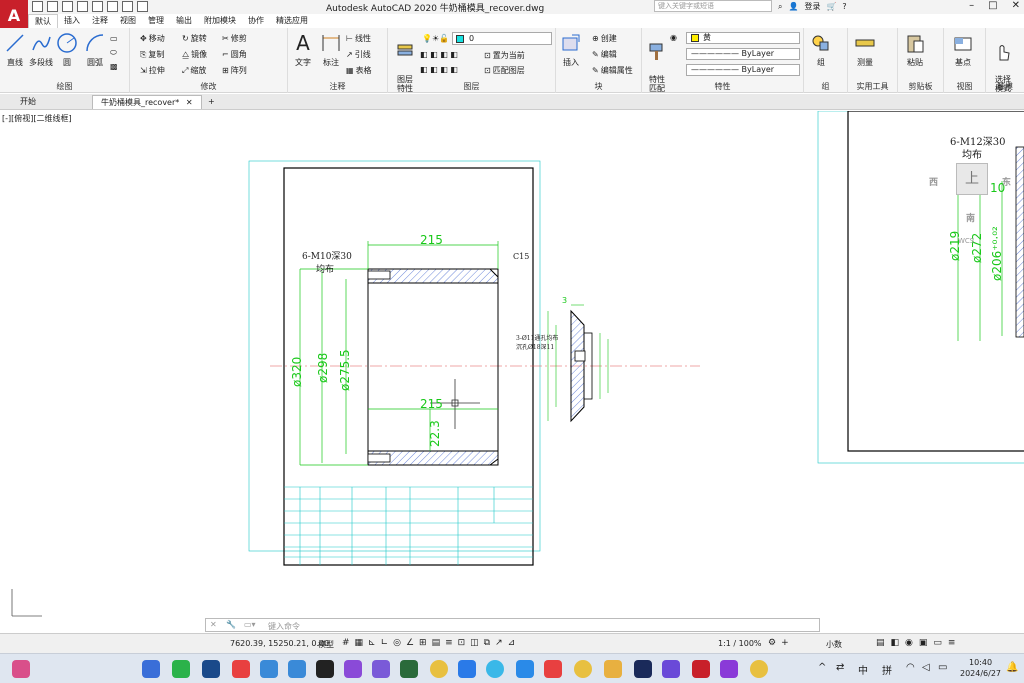 The width and height of the screenshot is (1024, 683). Describe the element at coordinates (495, 669) in the screenshot. I see `edge-icon` at that location.